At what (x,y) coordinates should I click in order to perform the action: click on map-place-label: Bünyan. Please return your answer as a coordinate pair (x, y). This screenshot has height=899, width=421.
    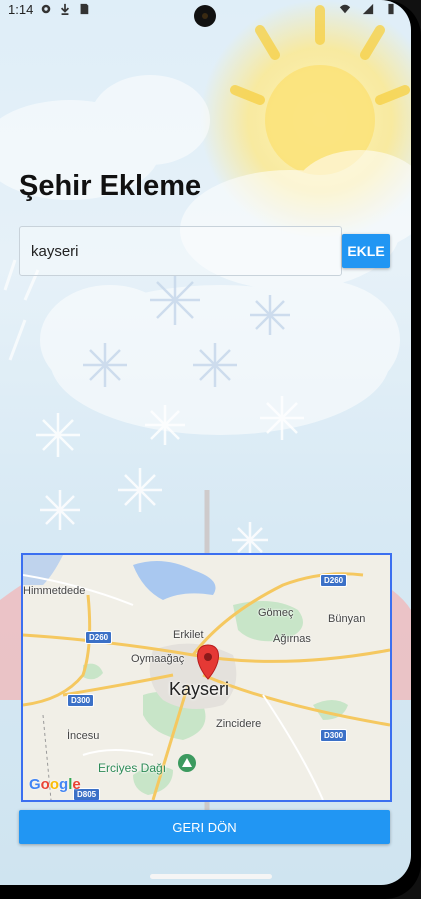
    Looking at the image, I should click on (347, 619).